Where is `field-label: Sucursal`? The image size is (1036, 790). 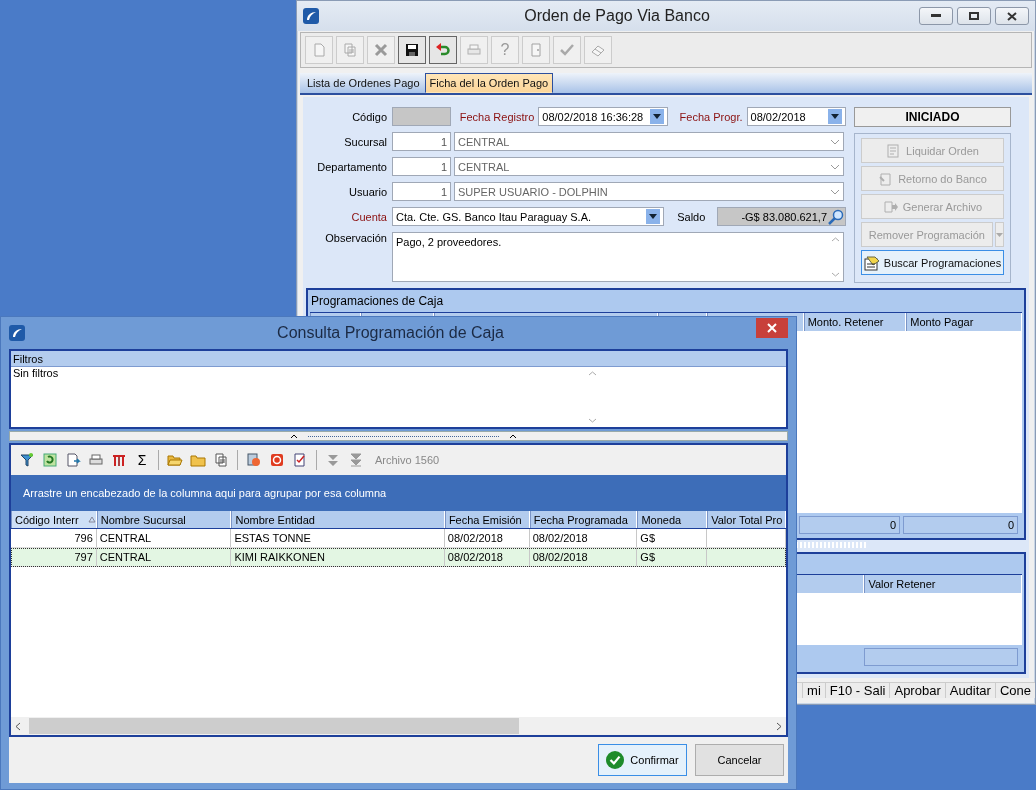 field-label: Sucursal is located at coordinates (365, 141).